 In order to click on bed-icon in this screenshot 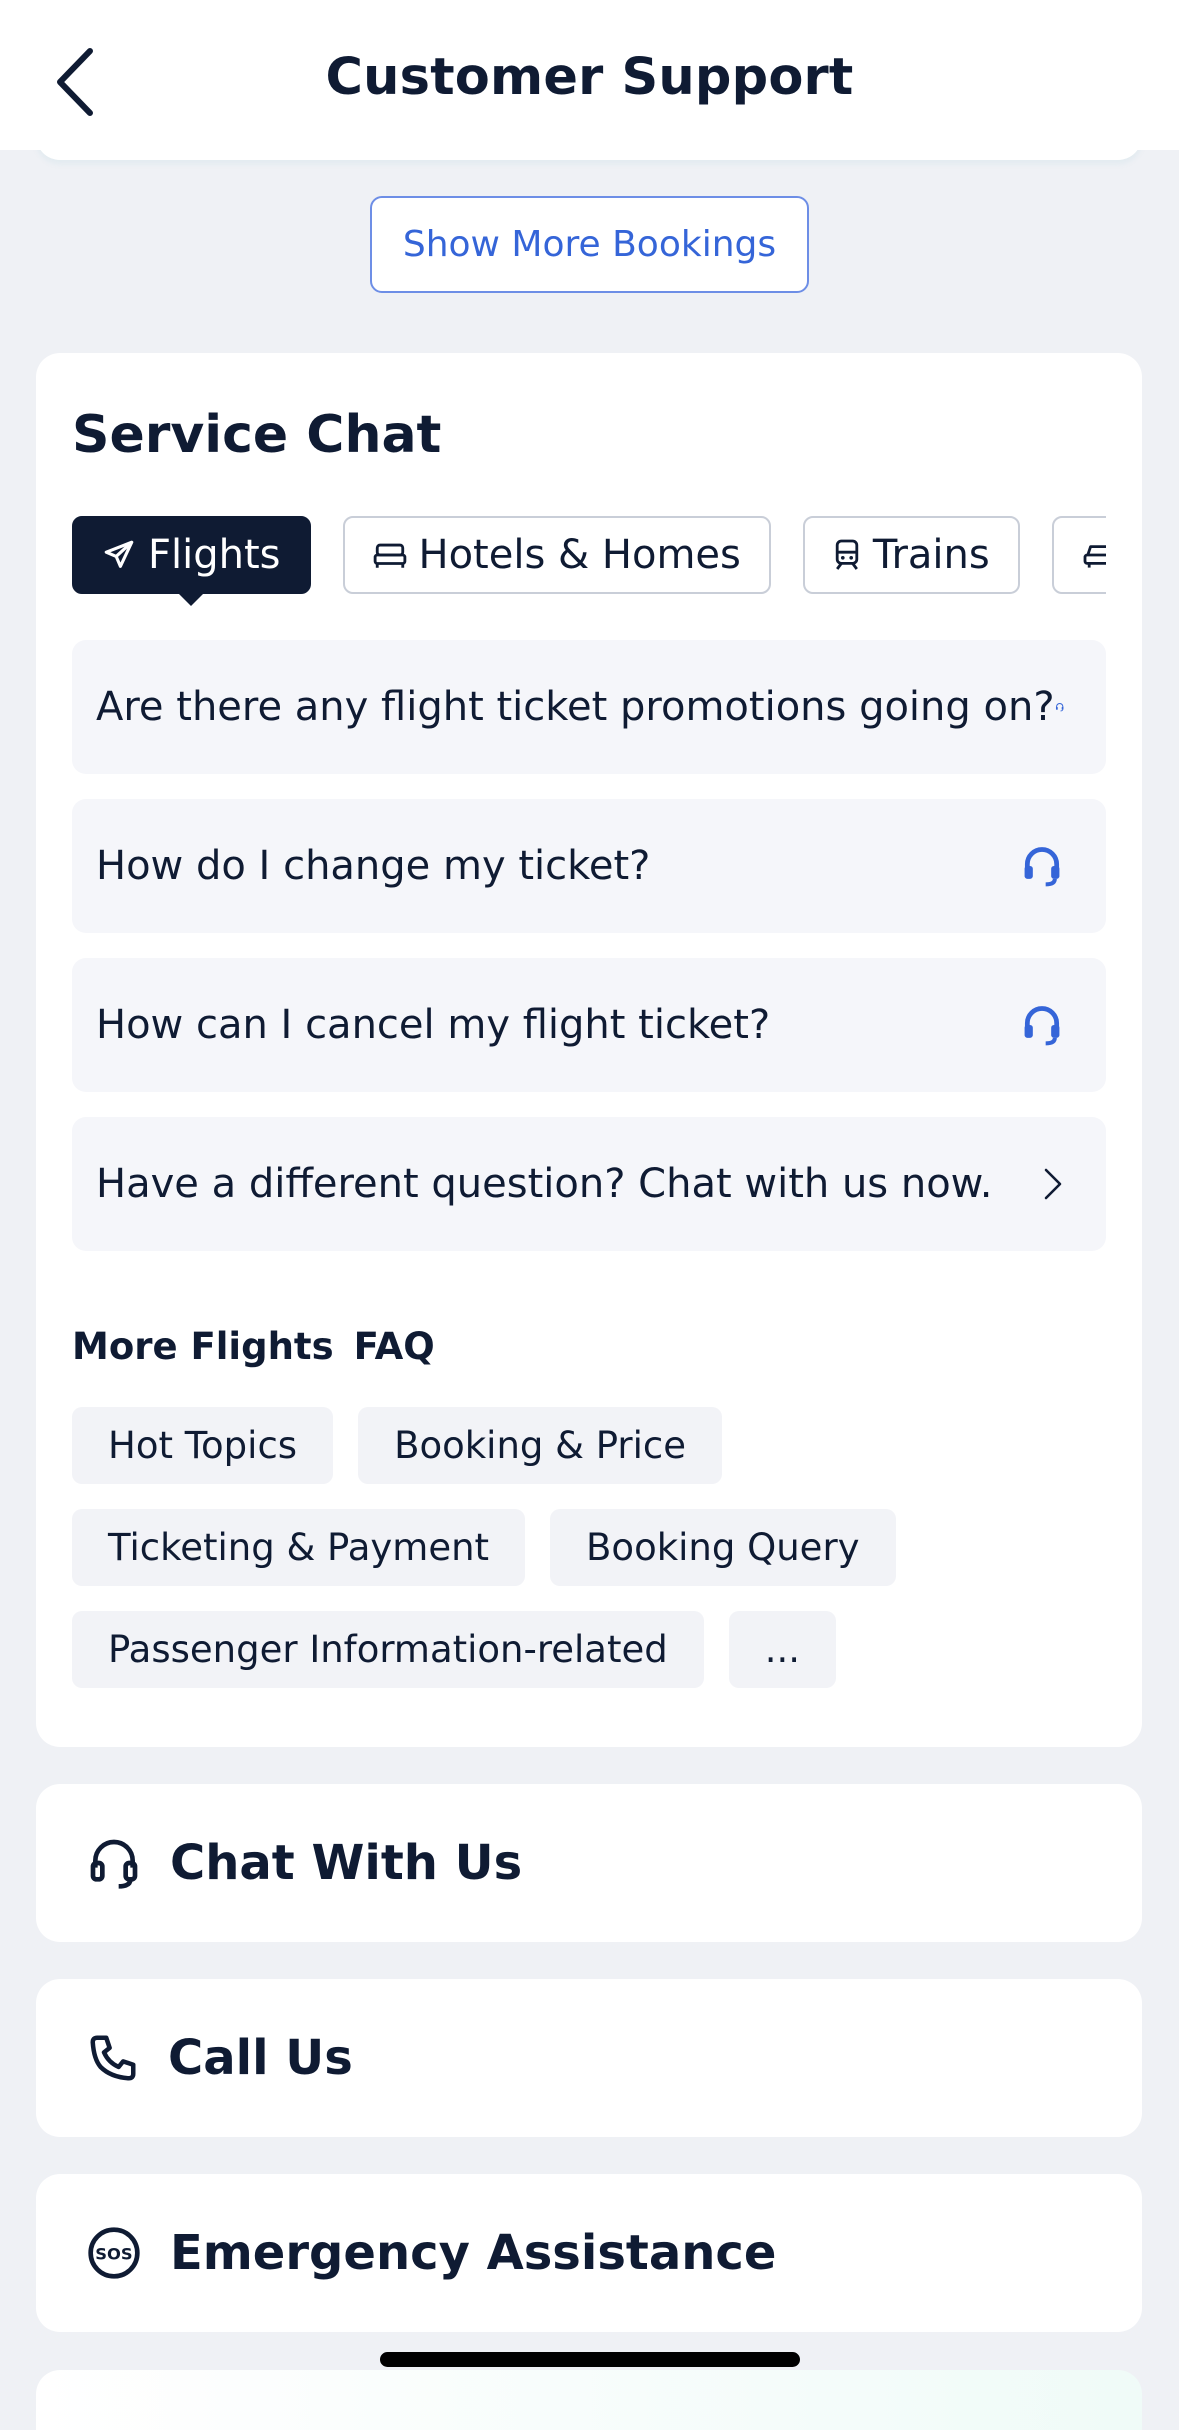, I will do `click(389, 555)`.